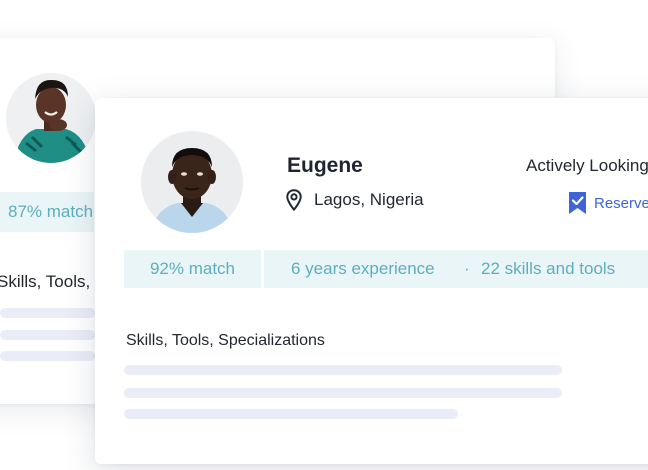 The width and height of the screenshot is (648, 470). I want to click on map-pin-icon, so click(294, 200).